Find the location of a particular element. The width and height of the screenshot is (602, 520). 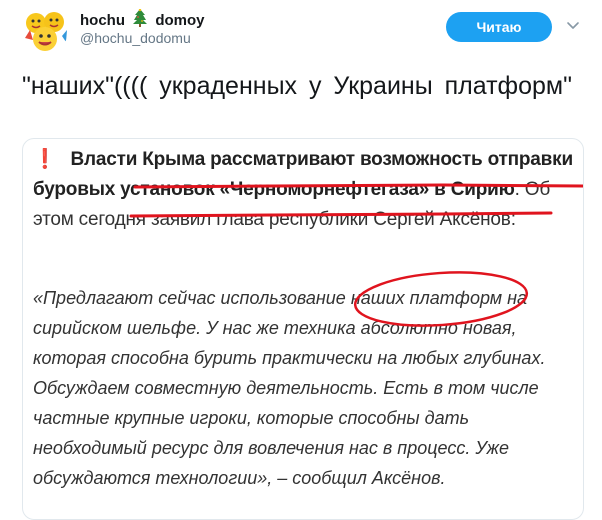

display-name-part2: domoy is located at coordinates (180, 20).